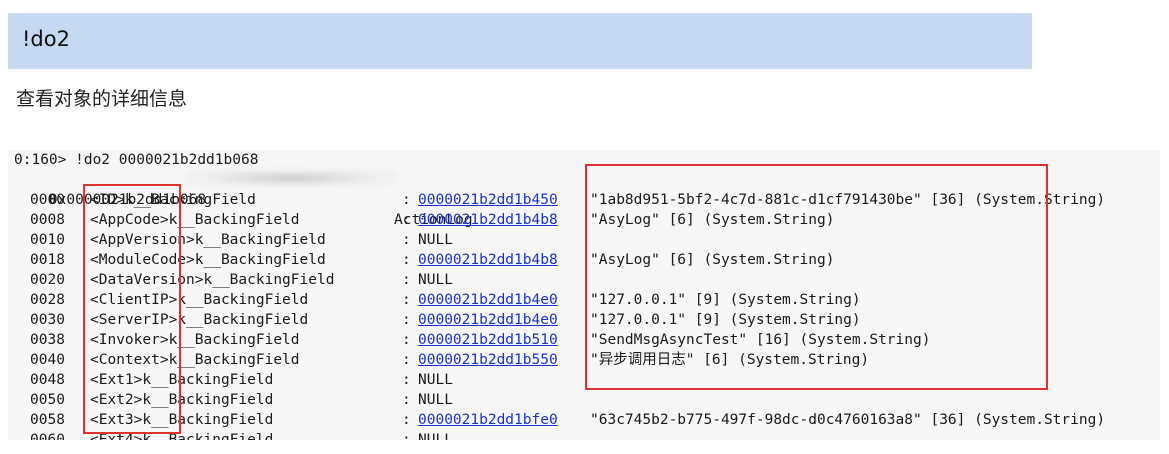  I want to click on field-offset: 0058, so click(47, 420).